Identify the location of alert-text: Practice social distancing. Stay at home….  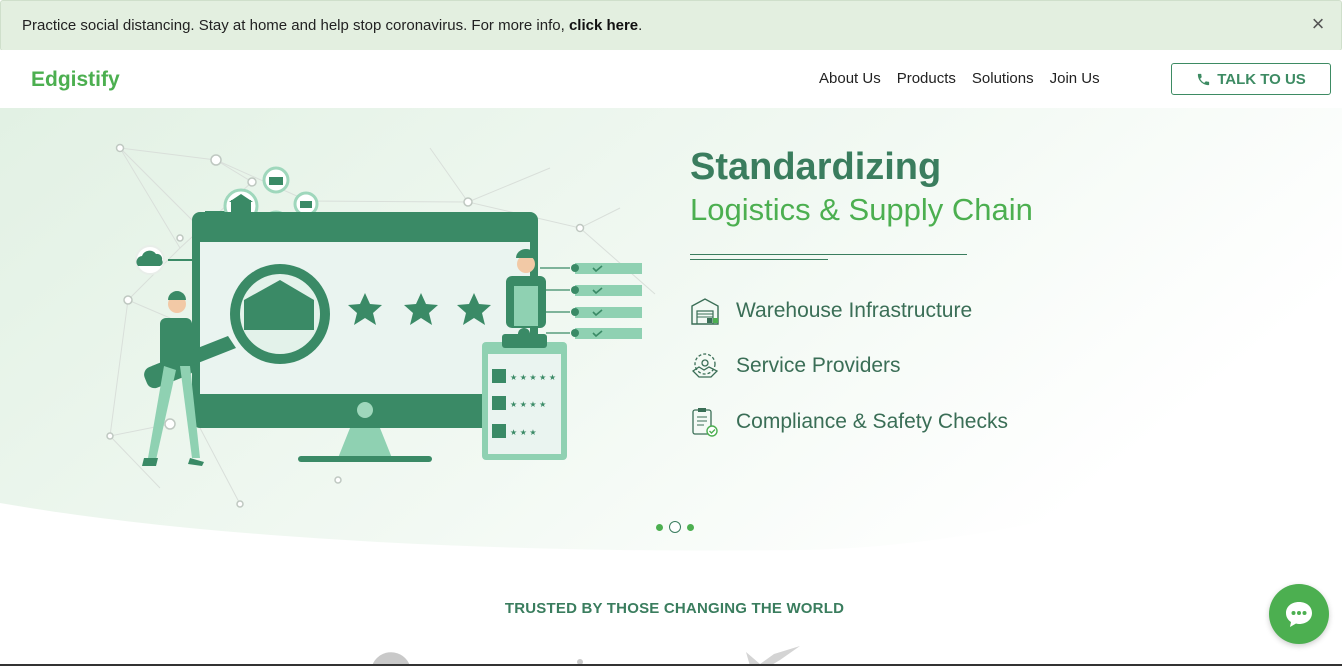
(295, 25).